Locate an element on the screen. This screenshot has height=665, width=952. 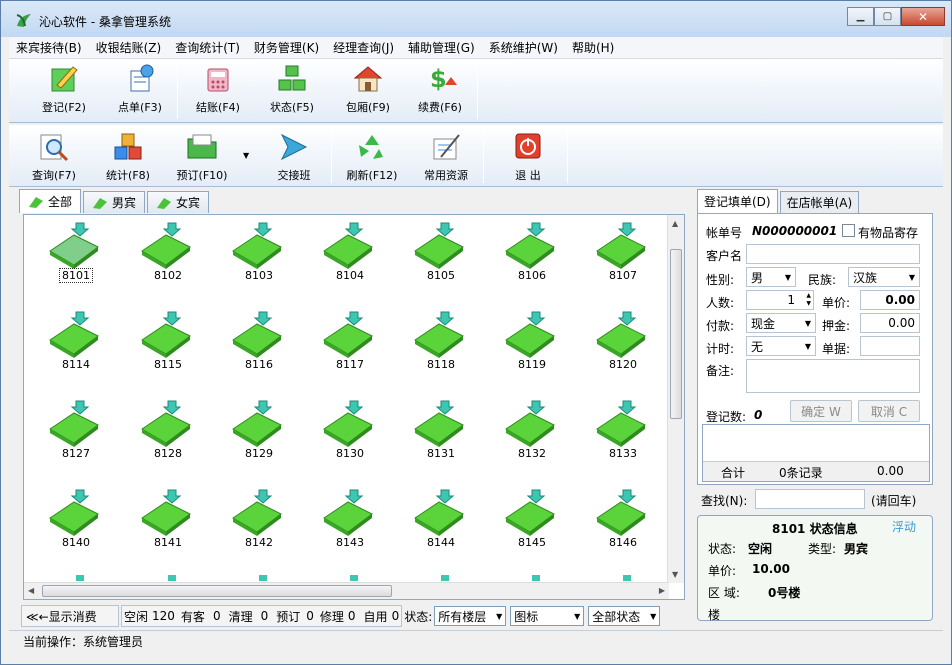
room-number: 8104 is located at coordinates (350, 275).